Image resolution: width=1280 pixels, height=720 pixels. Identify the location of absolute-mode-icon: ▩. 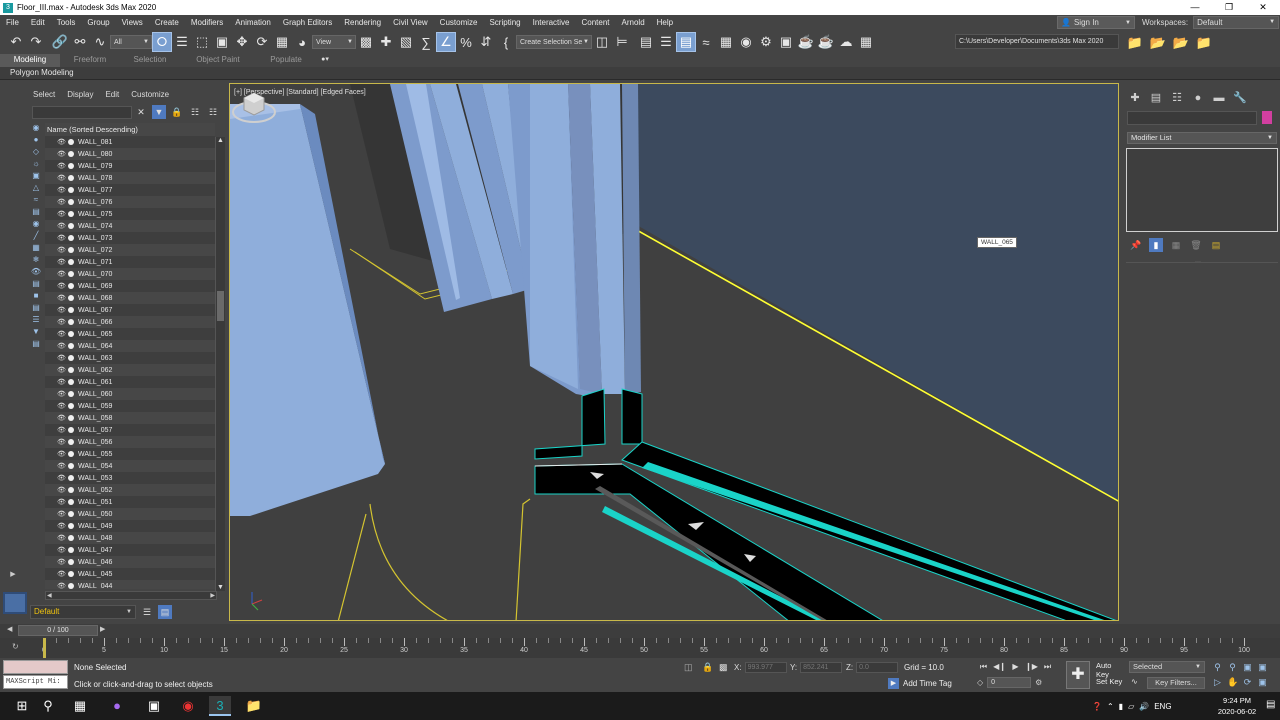
(723, 667).